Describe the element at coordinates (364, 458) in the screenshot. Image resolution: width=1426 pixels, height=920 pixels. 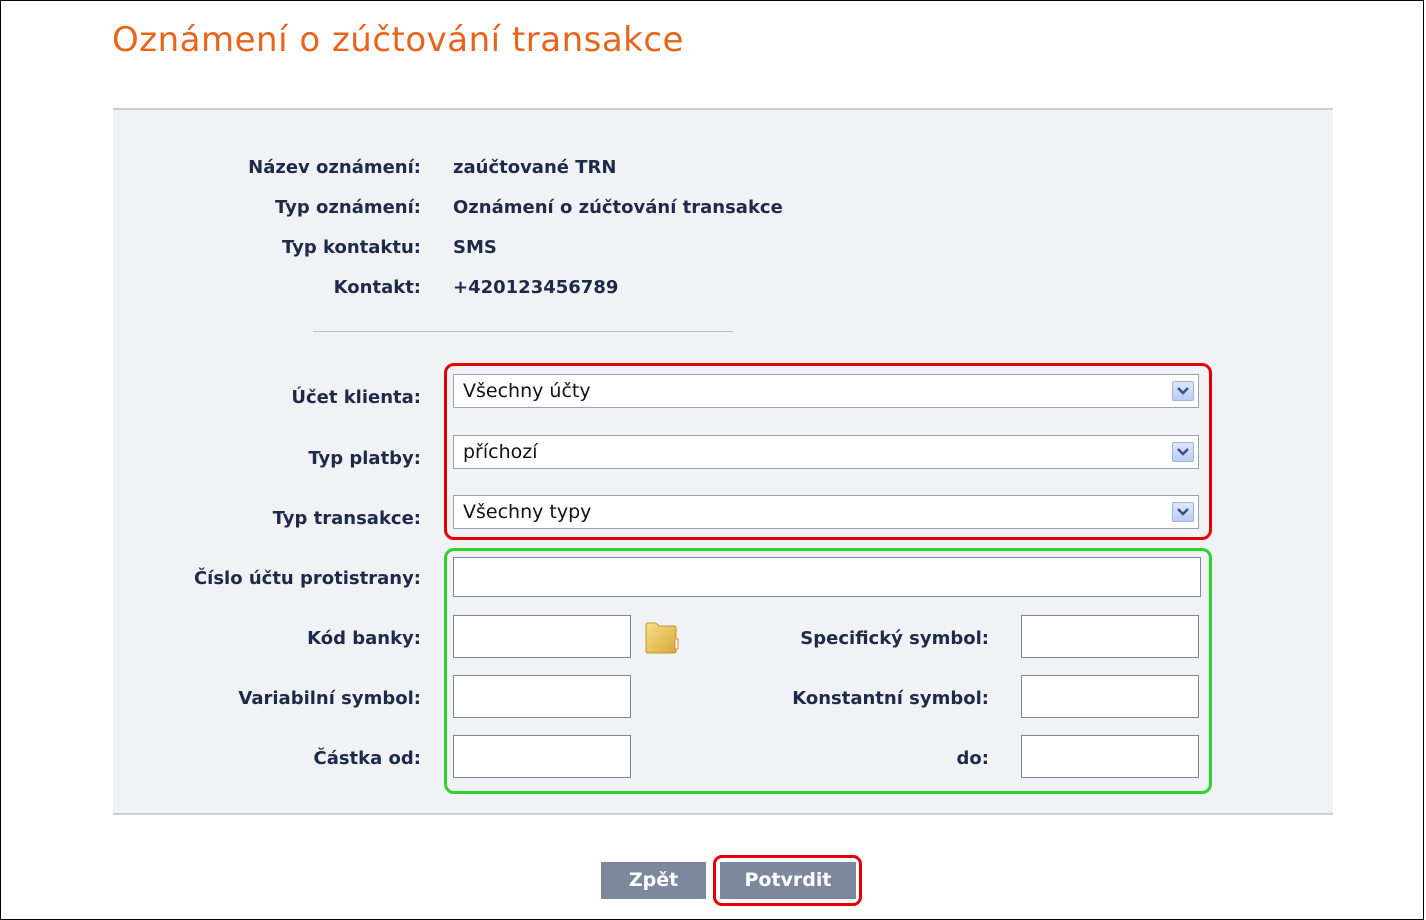
I see `payment-type-label: Typ platby:` at that location.